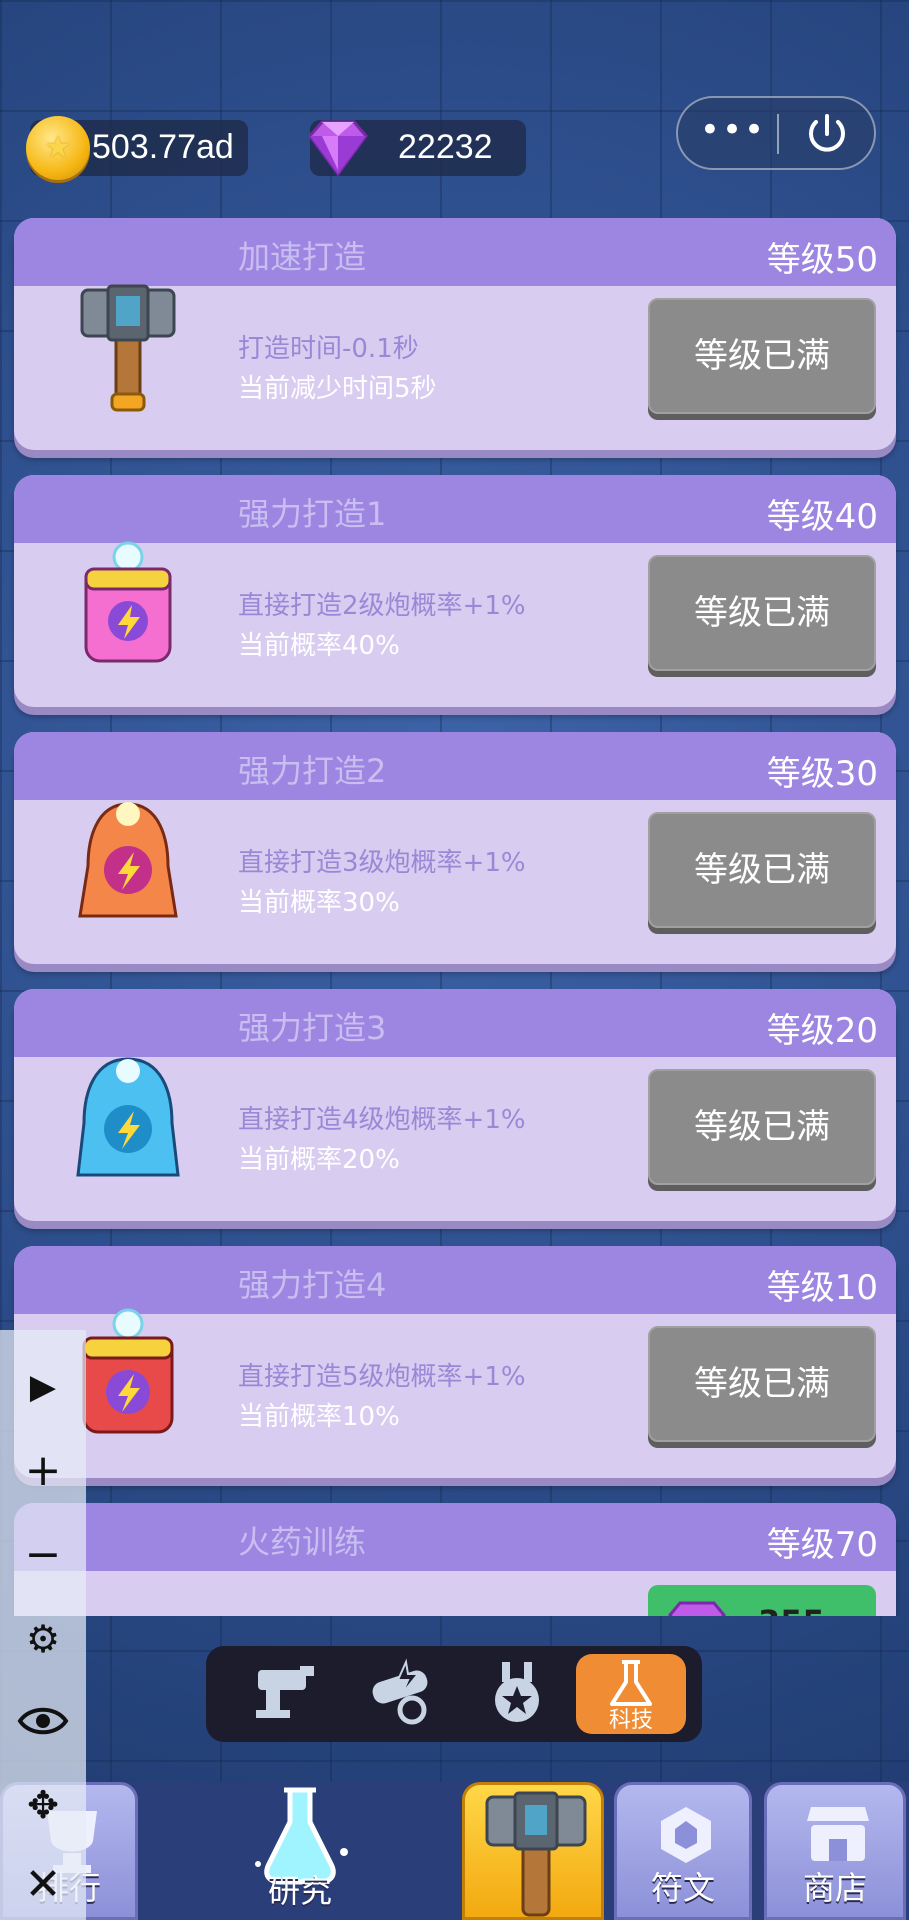 The width and height of the screenshot is (909, 1920). What do you see at coordinates (455, 1559) in the screenshot?
I see `upgrade-card-gunpowder-training: 火药训练 等级70 355` at bounding box center [455, 1559].